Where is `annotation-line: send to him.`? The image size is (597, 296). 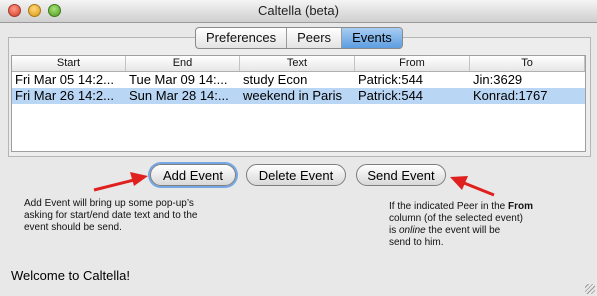
annotation-line: send to him. is located at coordinates (416, 242).